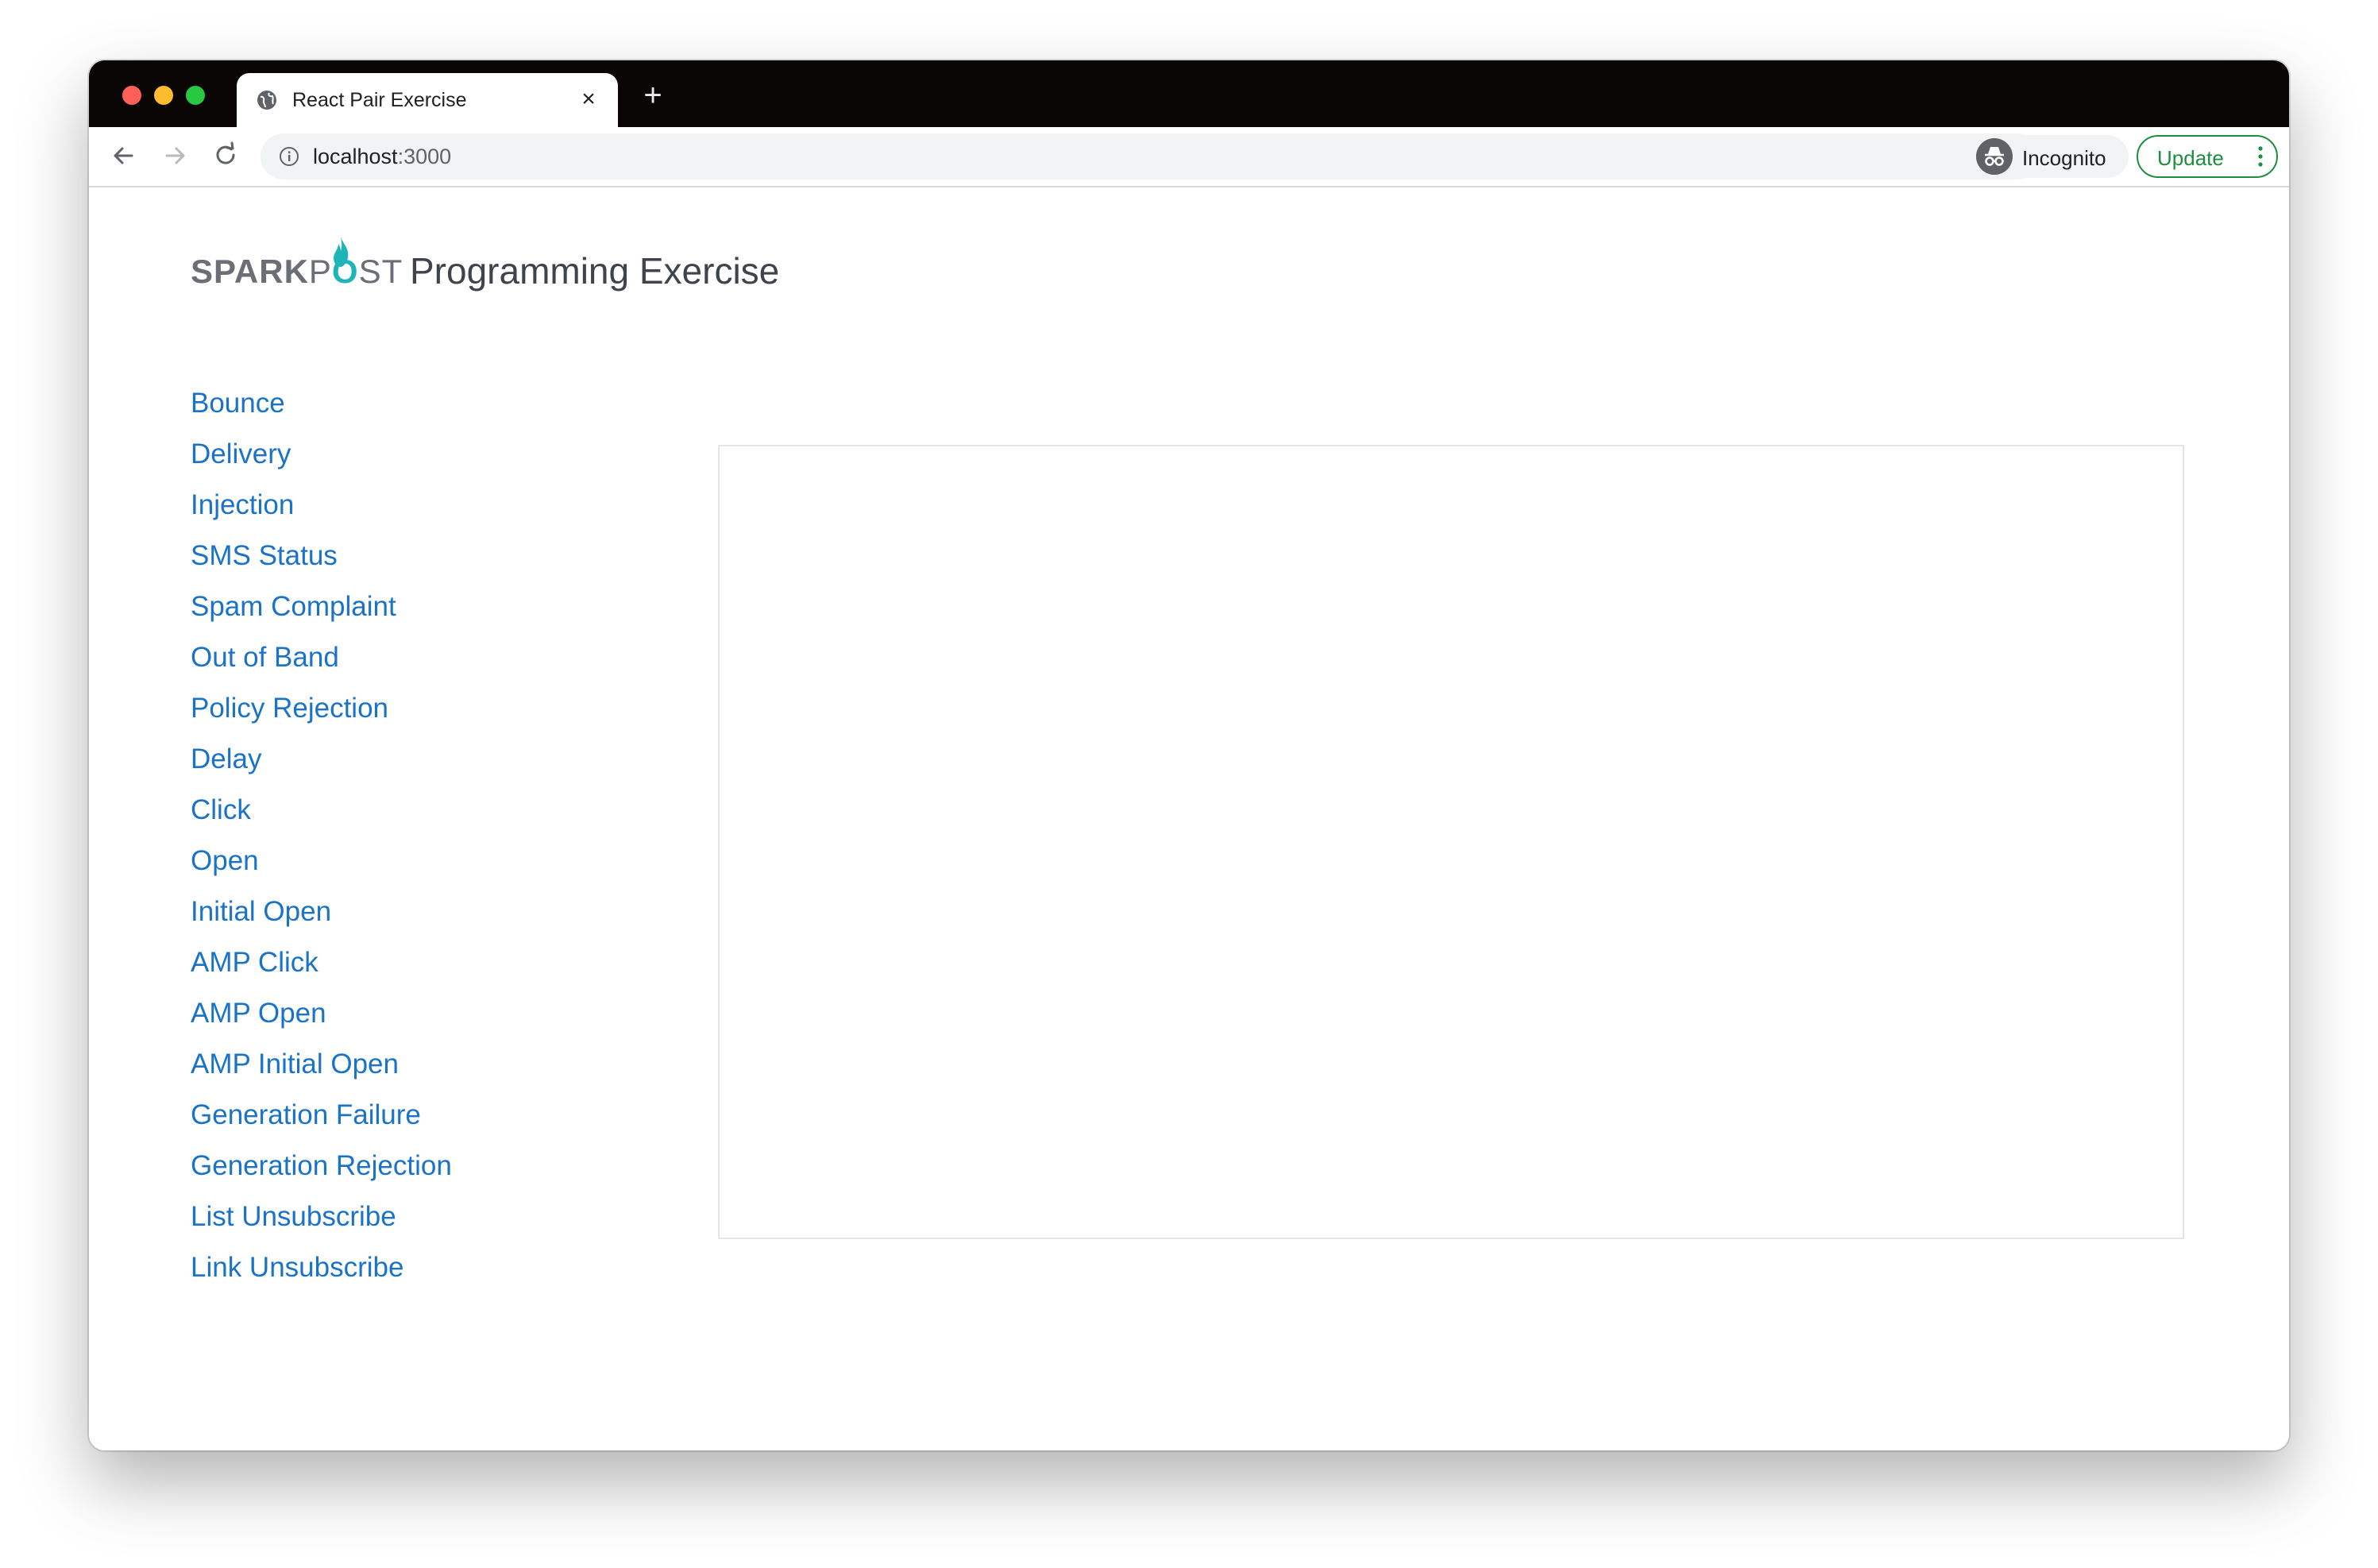  What do you see at coordinates (429, 1115) in the screenshot?
I see `nav-link-generation-failure: Generation Failure` at bounding box center [429, 1115].